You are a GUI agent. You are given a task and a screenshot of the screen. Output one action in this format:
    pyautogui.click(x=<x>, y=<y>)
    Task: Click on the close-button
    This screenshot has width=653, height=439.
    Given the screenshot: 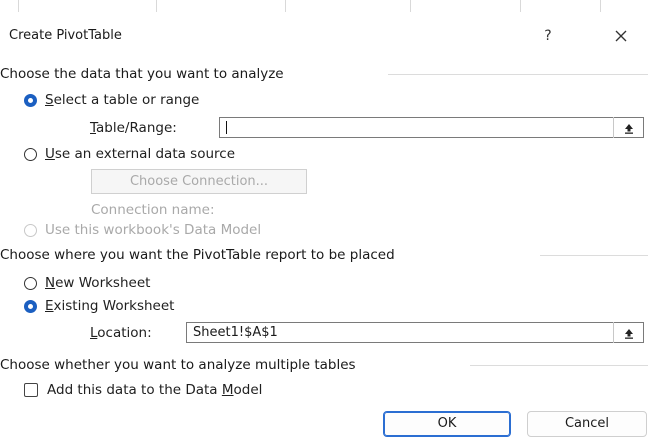 What is the action you would take?
    pyautogui.click(x=621, y=36)
    